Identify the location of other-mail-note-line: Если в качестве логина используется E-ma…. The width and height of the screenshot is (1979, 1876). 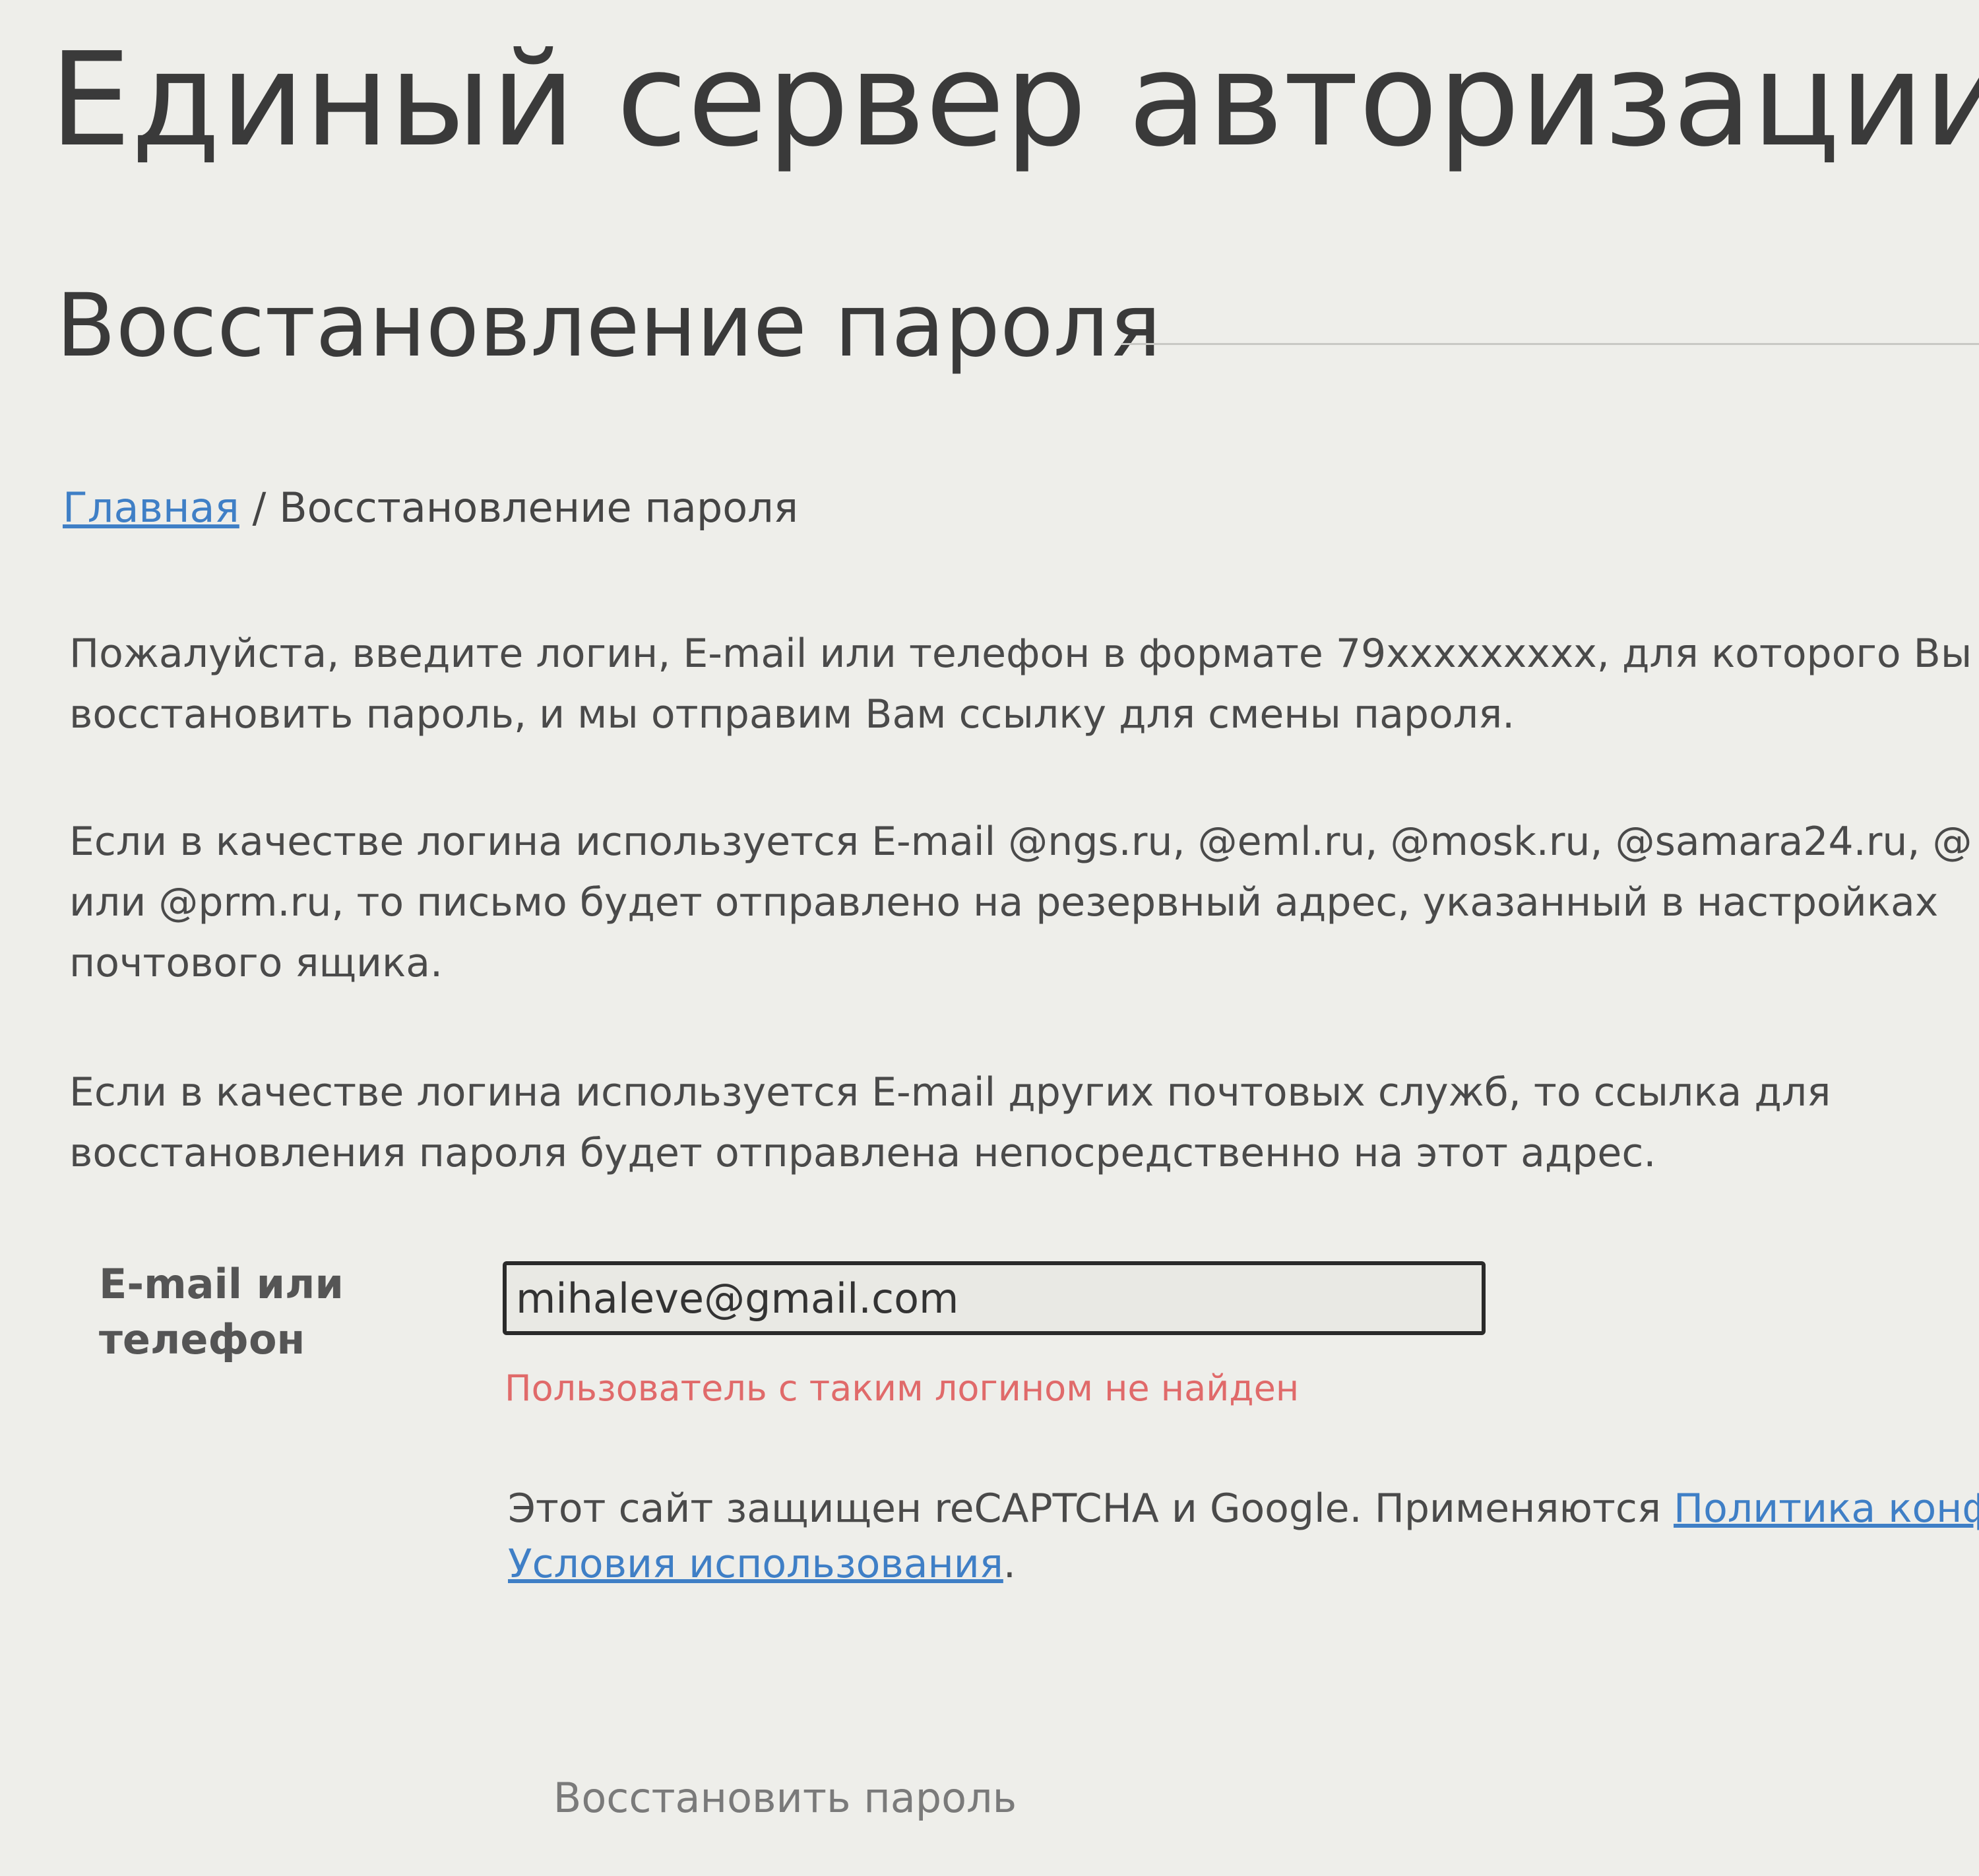
(950, 1092).